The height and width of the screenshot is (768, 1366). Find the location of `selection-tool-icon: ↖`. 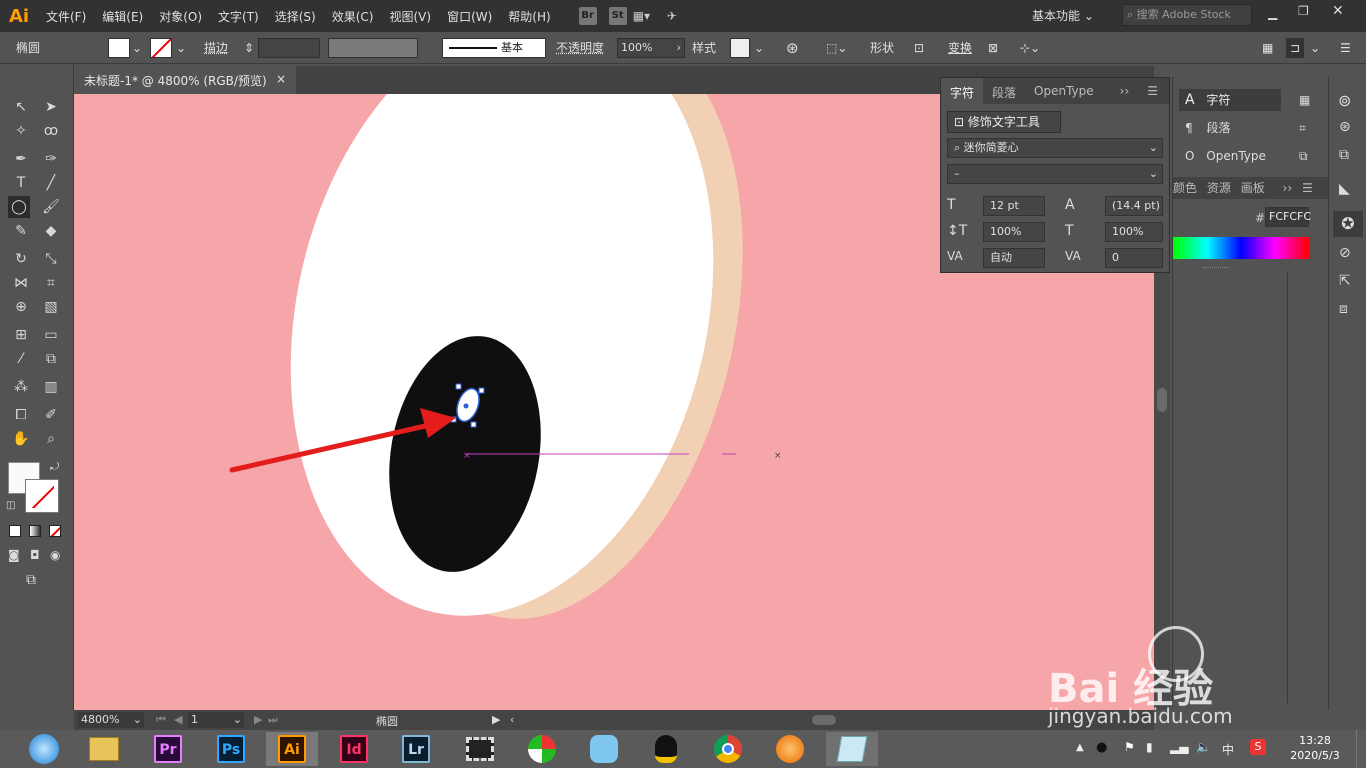

selection-tool-icon: ↖ is located at coordinates (21, 107).